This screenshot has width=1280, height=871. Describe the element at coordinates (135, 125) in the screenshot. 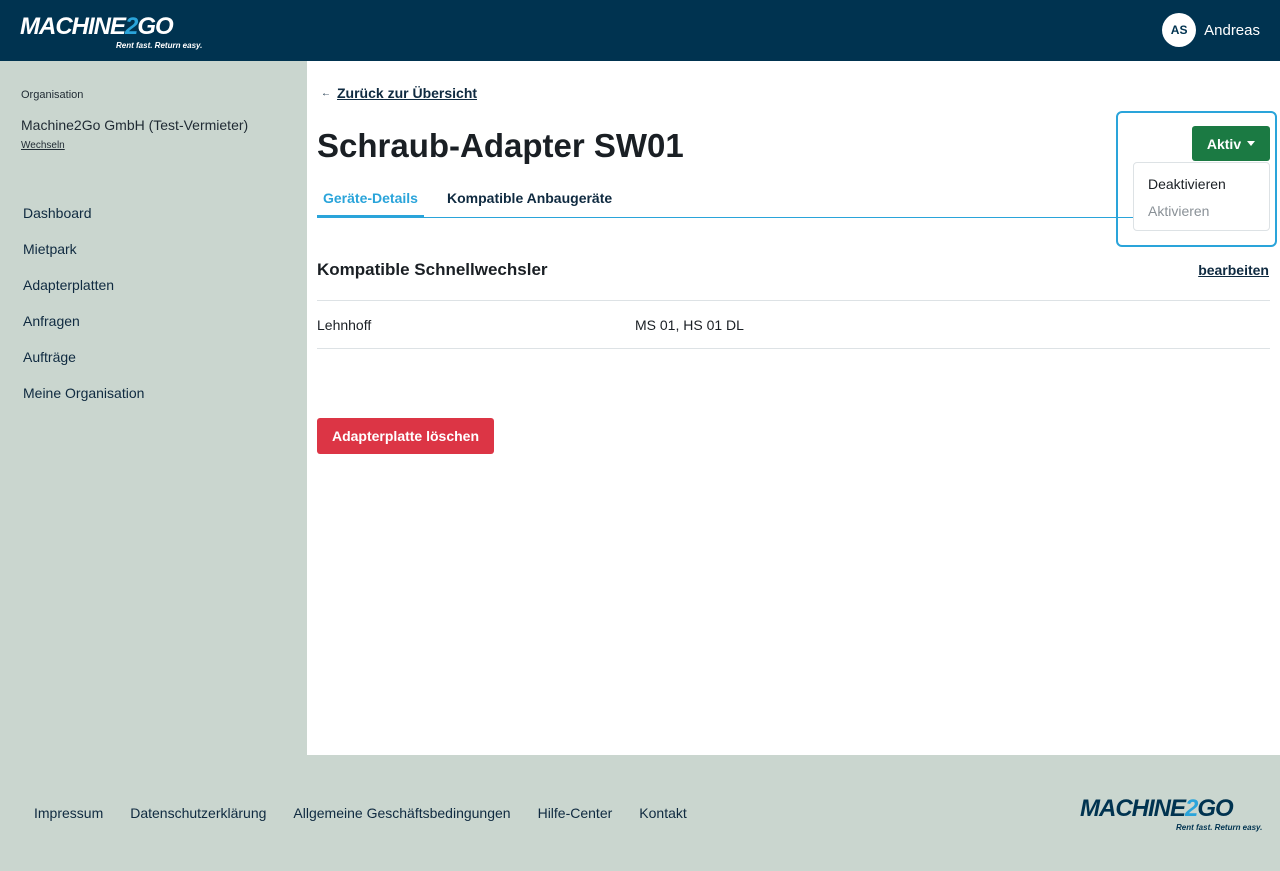

I see `organisation-name: Machine2Go GmbH (Test-Vermieter)` at that location.